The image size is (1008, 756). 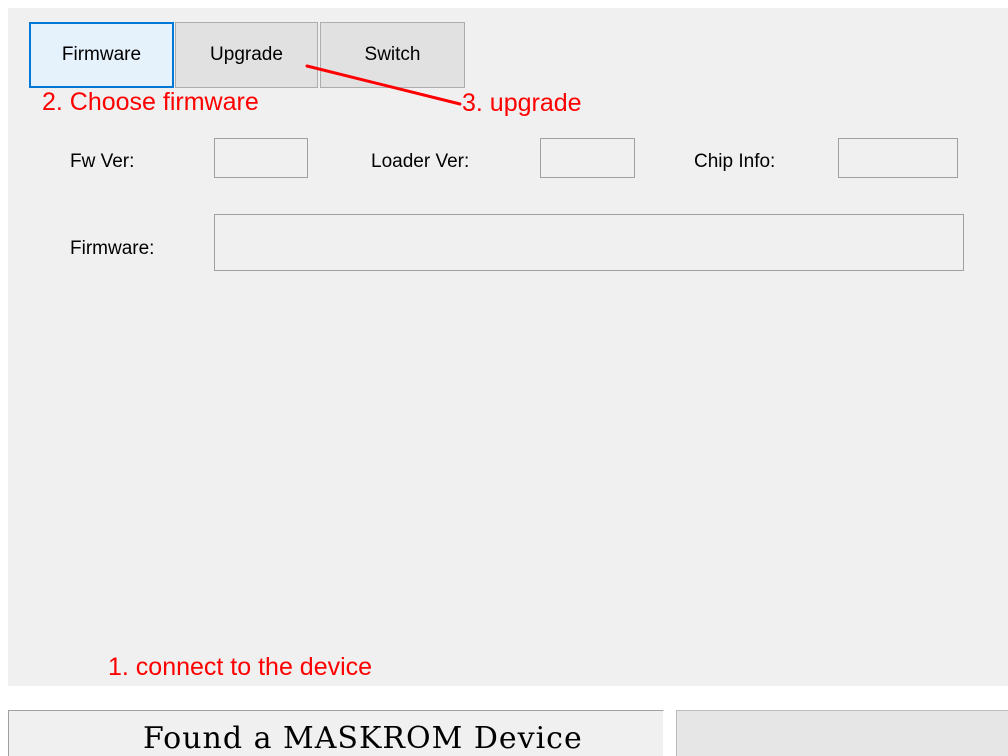 I want to click on fw-ver-label: Fw Ver:, so click(x=102, y=161).